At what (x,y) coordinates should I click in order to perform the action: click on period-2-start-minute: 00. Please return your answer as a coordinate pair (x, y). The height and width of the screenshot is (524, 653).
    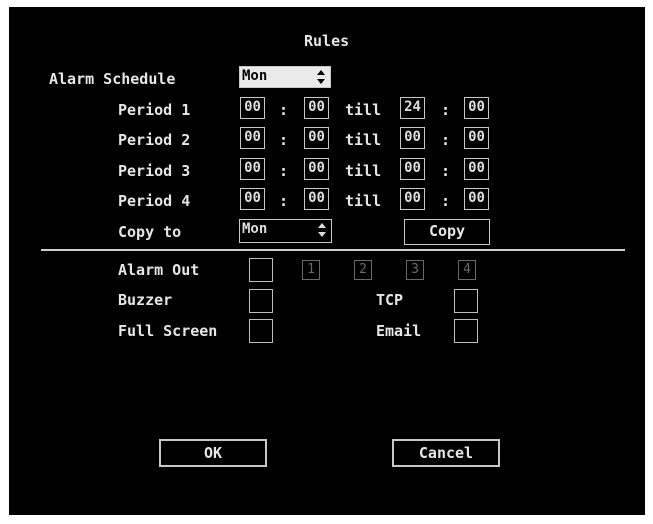
    Looking at the image, I should click on (316, 138).